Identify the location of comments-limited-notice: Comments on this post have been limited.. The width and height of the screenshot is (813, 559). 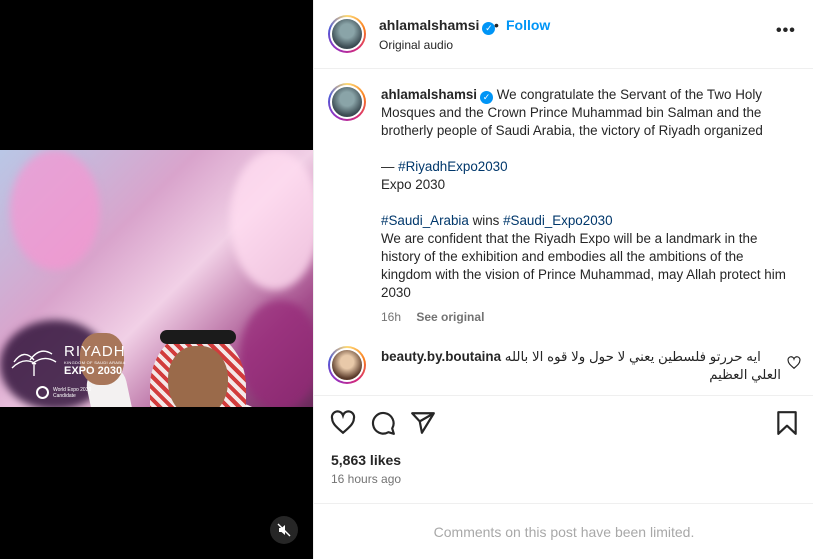
(563, 531).